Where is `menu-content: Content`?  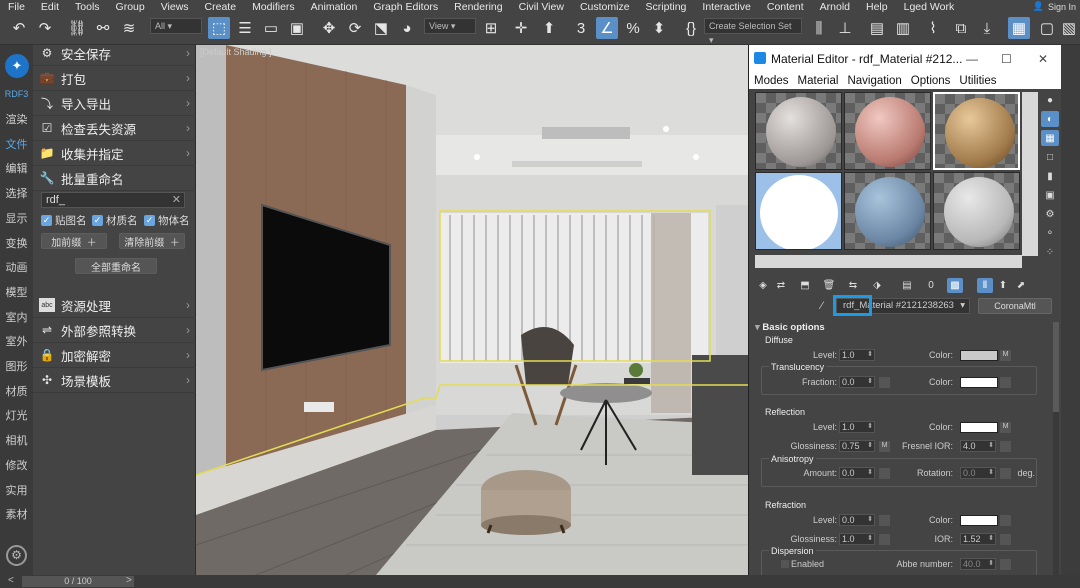
menu-content: Content is located at coordinates (785, 7).